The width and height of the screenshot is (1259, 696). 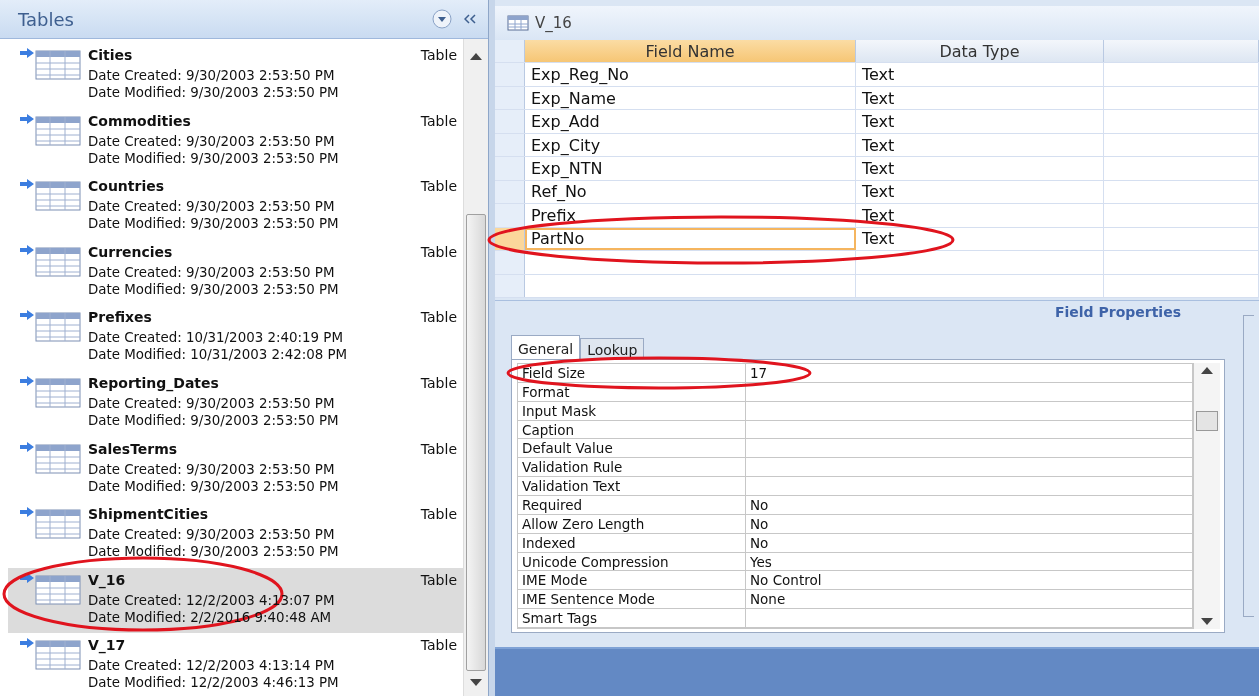 I want to click on date-modified: Date Modified: 12/2/2003 4:46:13 PM, so click(x=214, y=683).